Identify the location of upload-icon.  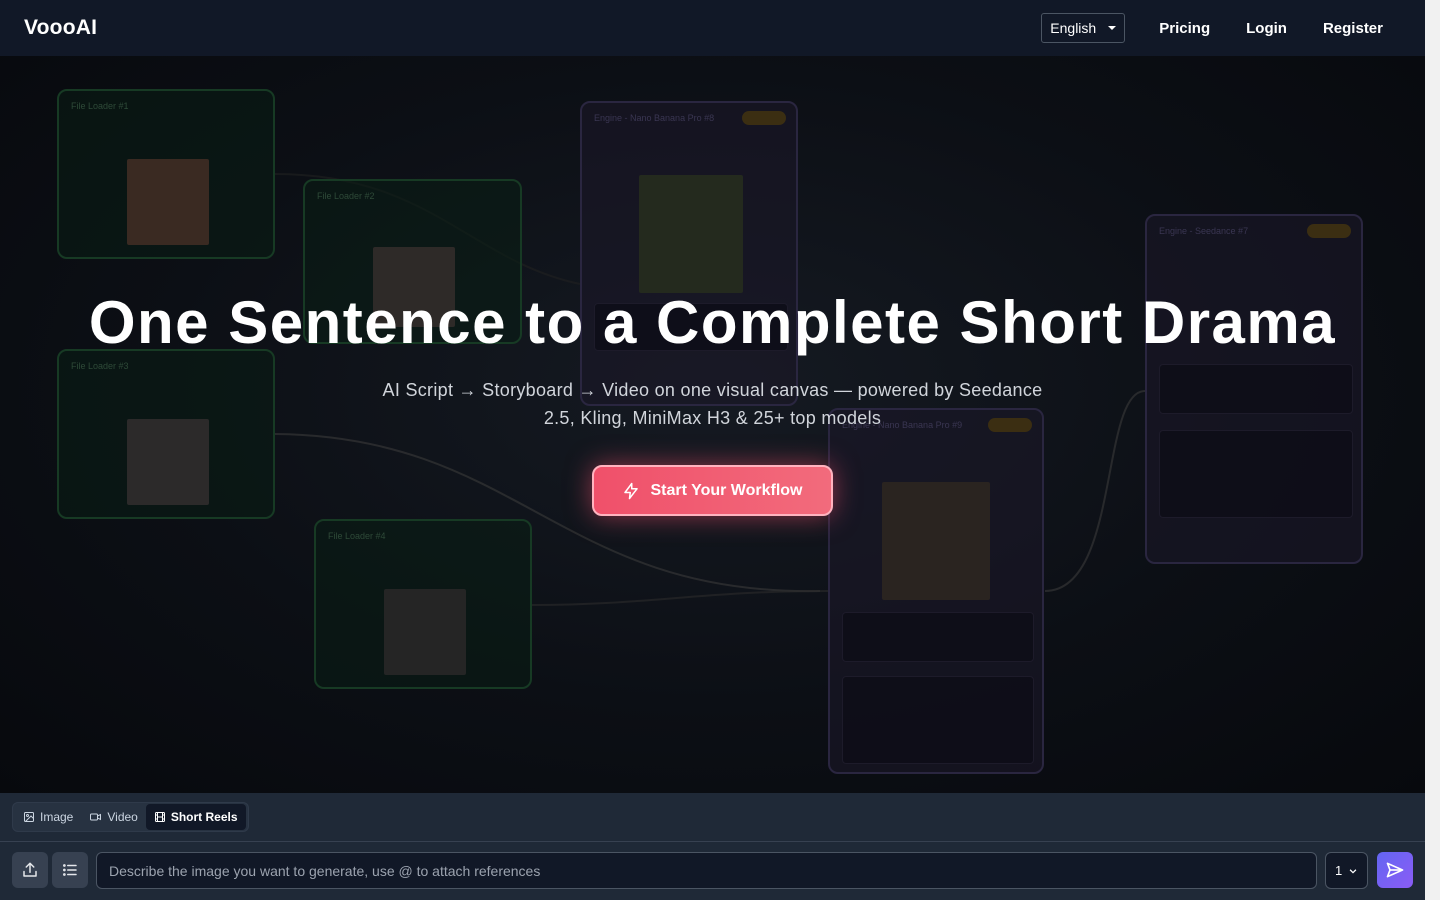
(30, 869).